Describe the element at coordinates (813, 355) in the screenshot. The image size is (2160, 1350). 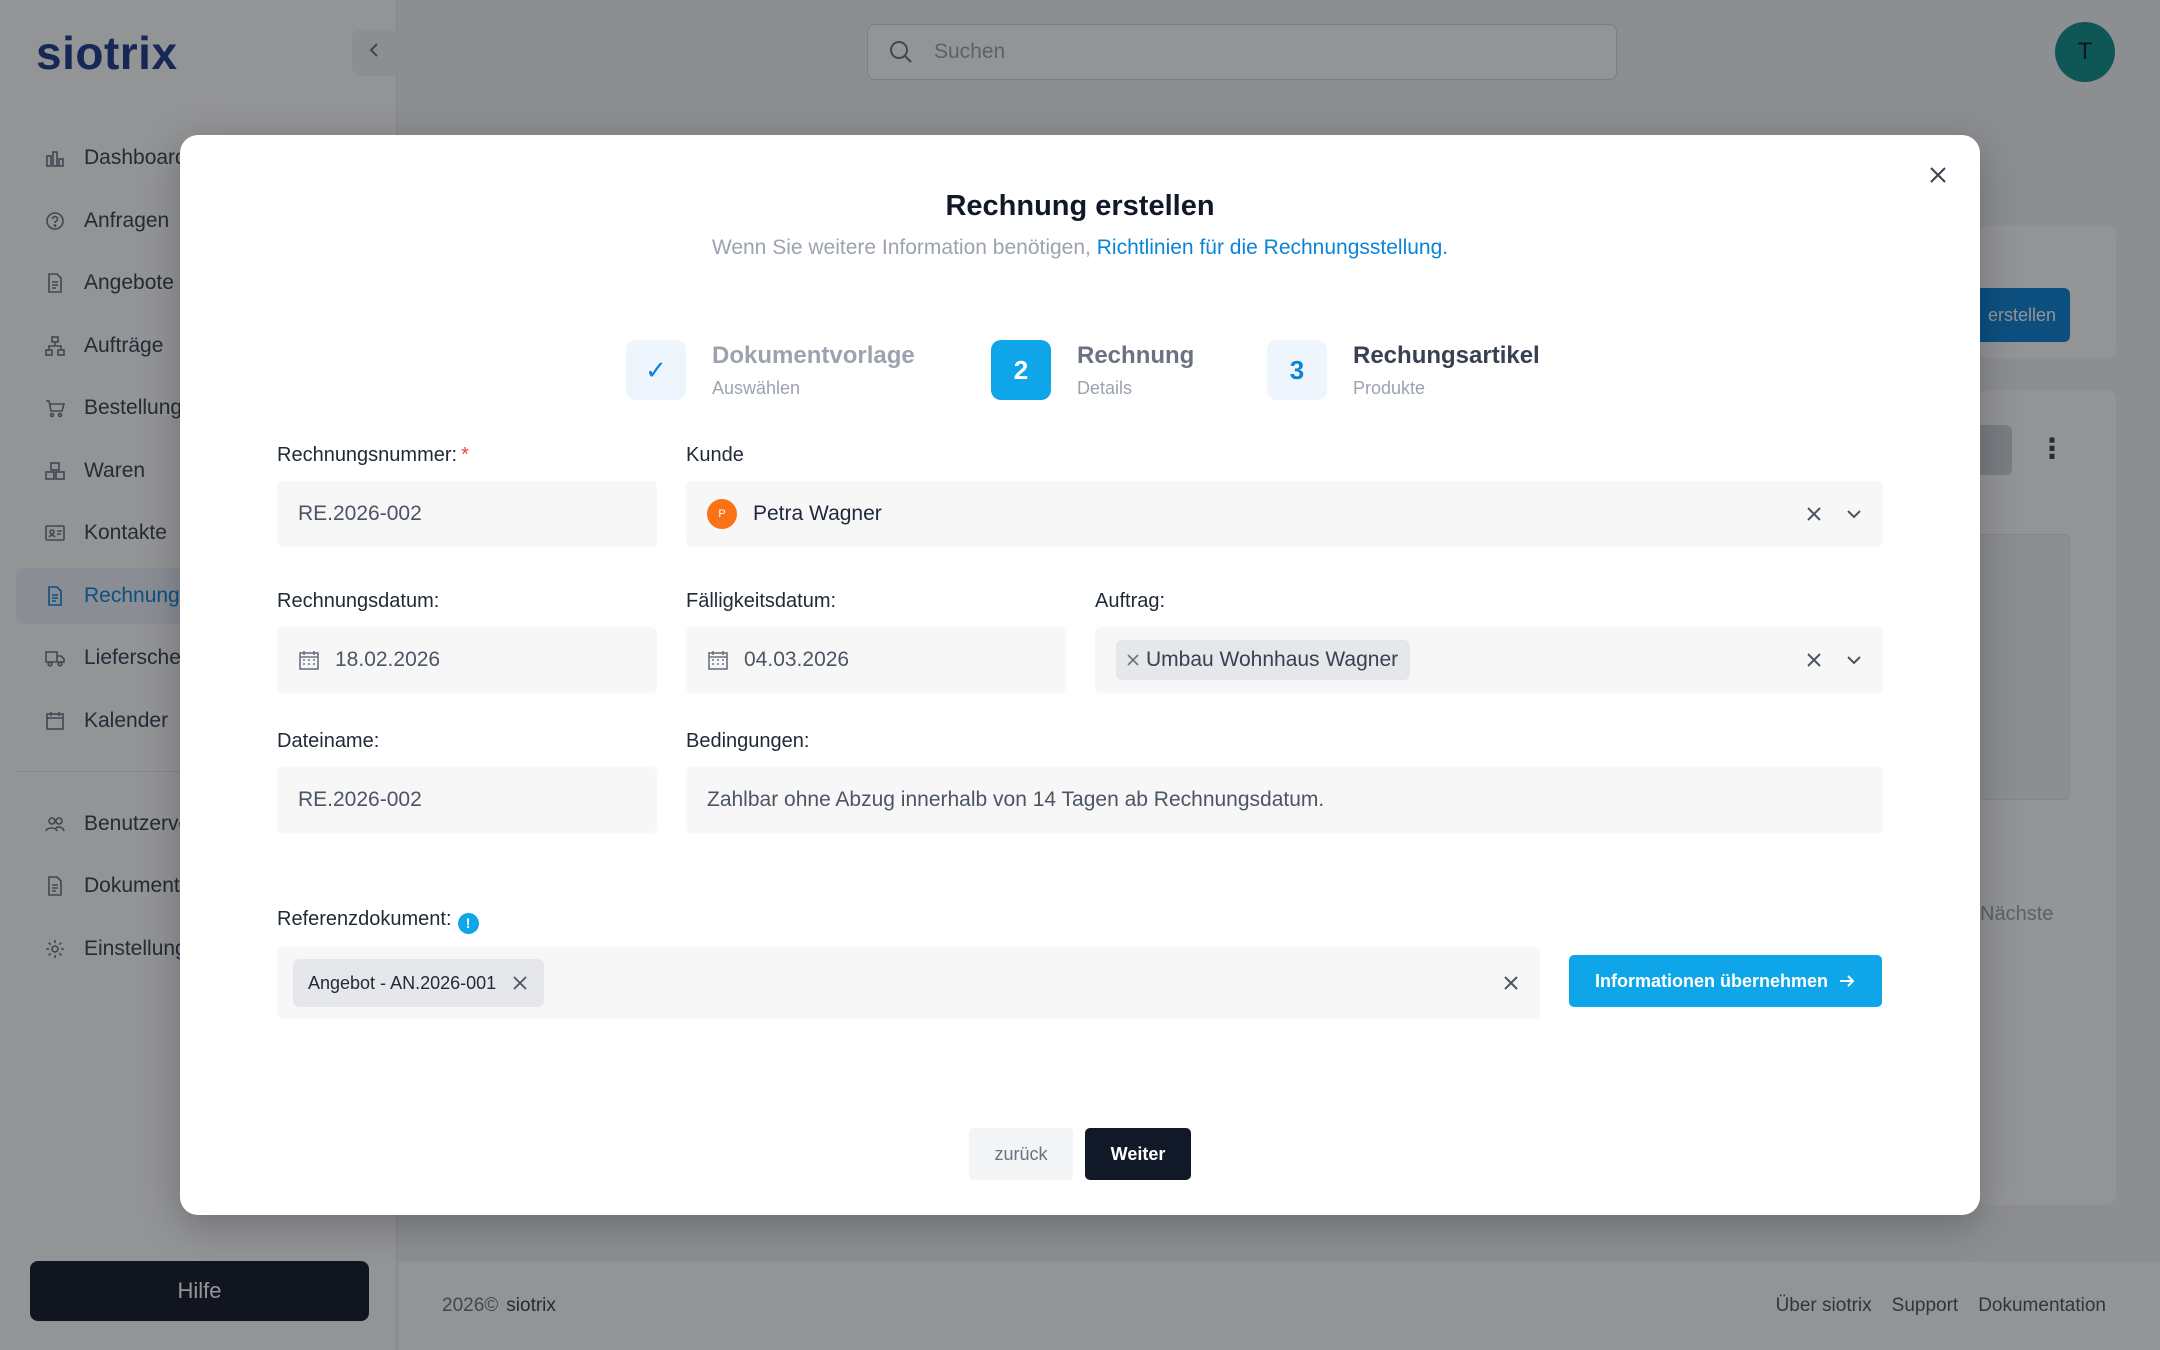
I see `step-title: Dokumentvorlage` at that location.